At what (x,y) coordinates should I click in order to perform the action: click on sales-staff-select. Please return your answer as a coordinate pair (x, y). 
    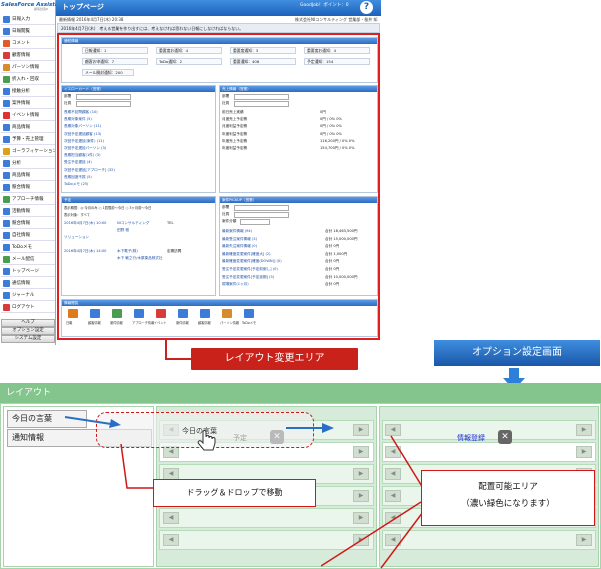
    Looking at the image, I should click on (261, 104).